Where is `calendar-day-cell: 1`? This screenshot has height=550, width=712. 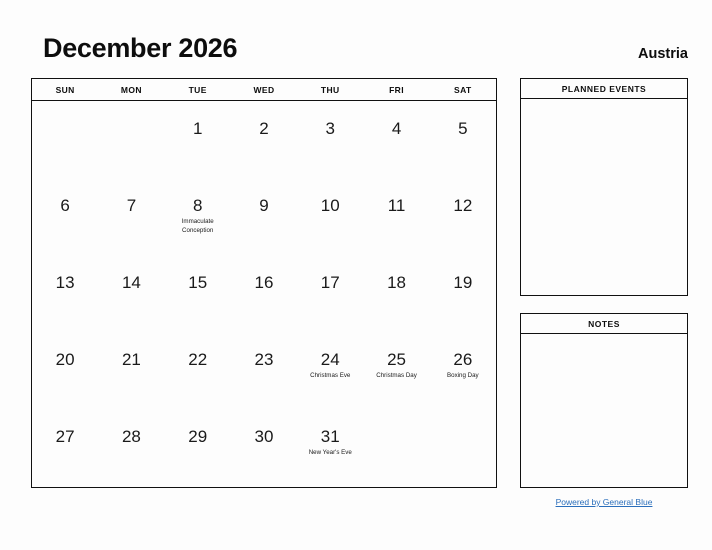 calendar-day-cell: 1 is located at coordinates (198, 139).